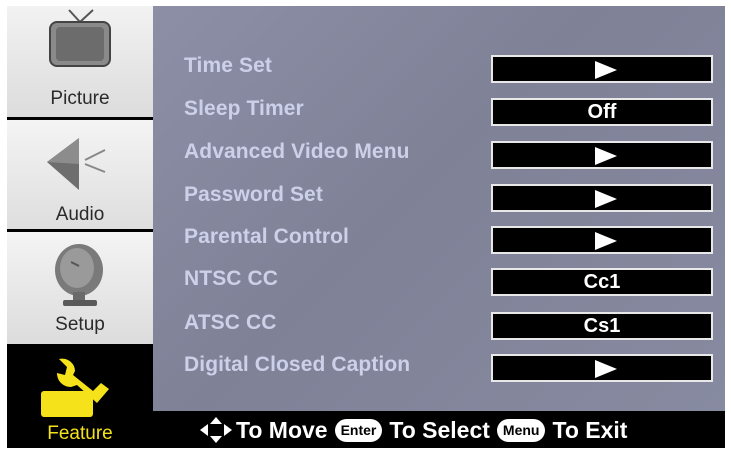 The height and width of the screenshot is (451, 731). Describe the element at coordinates (439, 112) in the screenshot. I see `menu-item-sleep-timer: Sleep Timer Off` at that location.